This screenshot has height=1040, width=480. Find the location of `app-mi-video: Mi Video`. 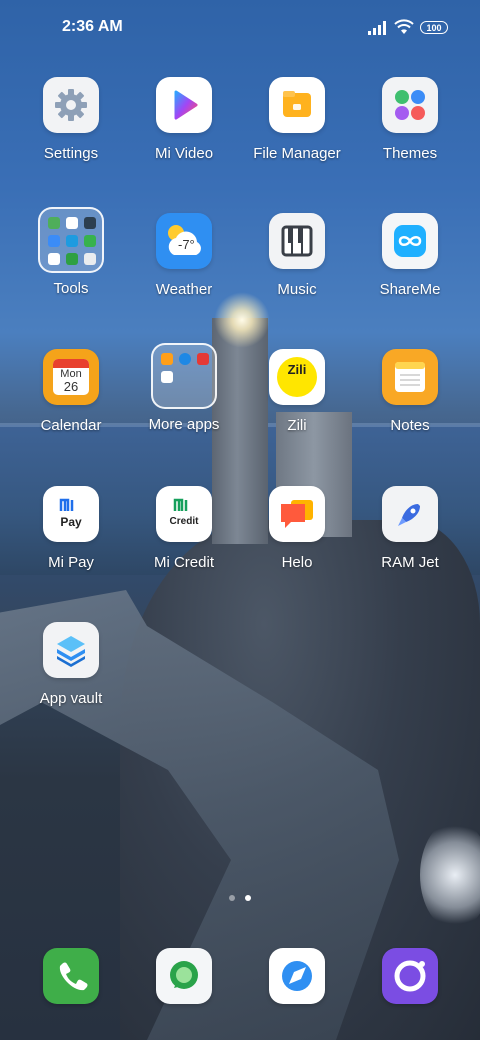

app-mi-video: Mi Video is located at coordinates (184, 119).